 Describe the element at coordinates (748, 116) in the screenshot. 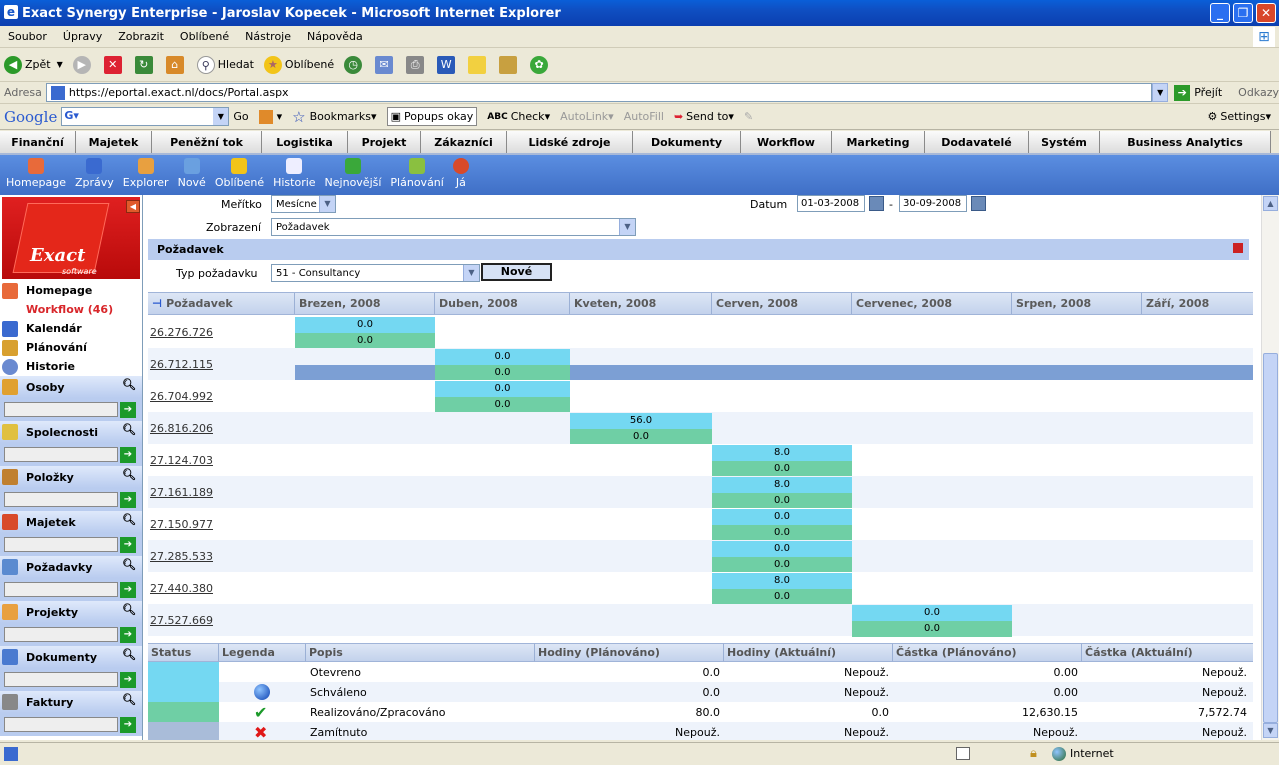

I see `highlight-button: ✎` at that location.